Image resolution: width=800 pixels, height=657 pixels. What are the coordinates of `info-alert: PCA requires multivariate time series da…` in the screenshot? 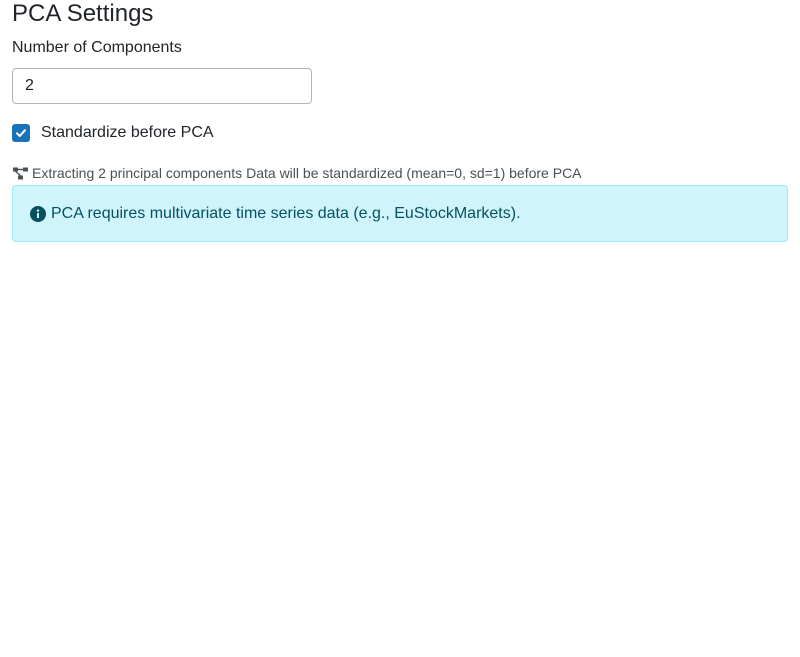 It's located at (400, 213).